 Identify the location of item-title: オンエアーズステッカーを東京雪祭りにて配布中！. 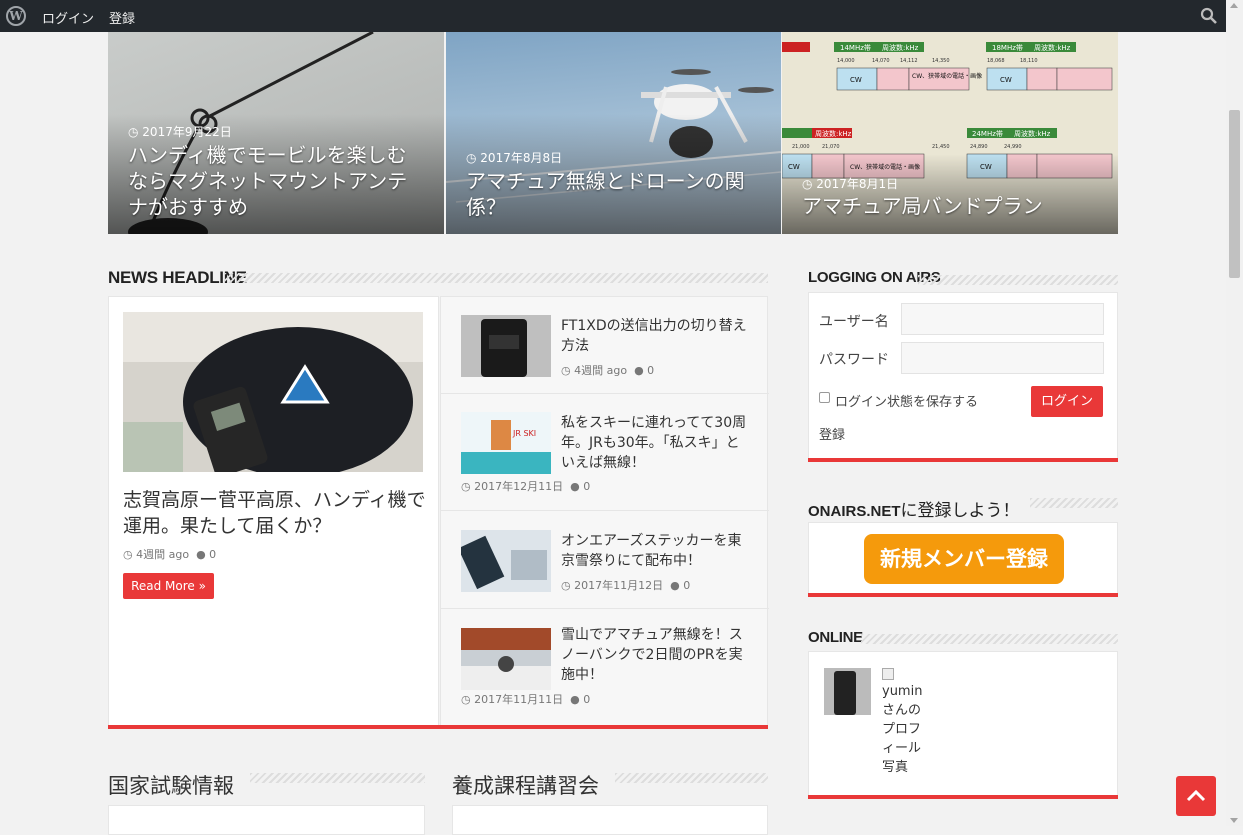
(656, 551).